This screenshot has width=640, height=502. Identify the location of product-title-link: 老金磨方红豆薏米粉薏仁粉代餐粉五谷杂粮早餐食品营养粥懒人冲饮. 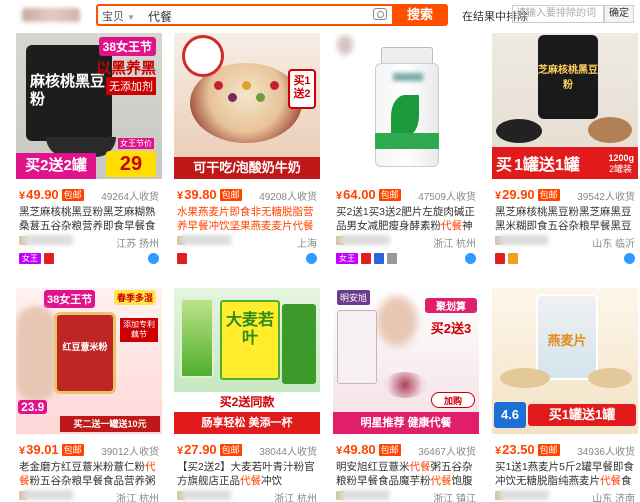
(89, 474).